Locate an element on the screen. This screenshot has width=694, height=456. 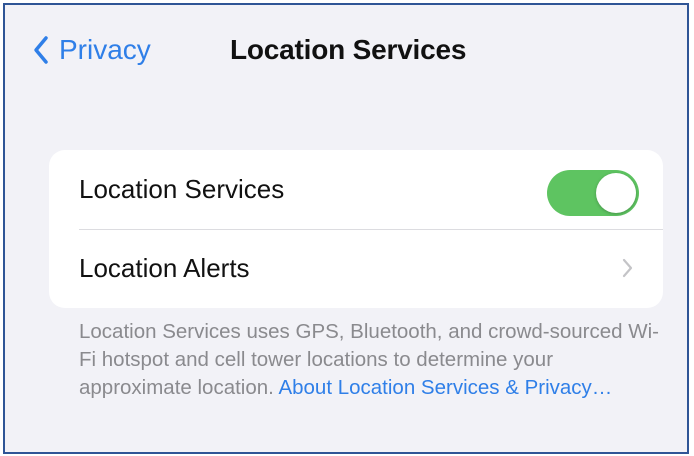
location-services-toggle is located at coordinates (593, 193).